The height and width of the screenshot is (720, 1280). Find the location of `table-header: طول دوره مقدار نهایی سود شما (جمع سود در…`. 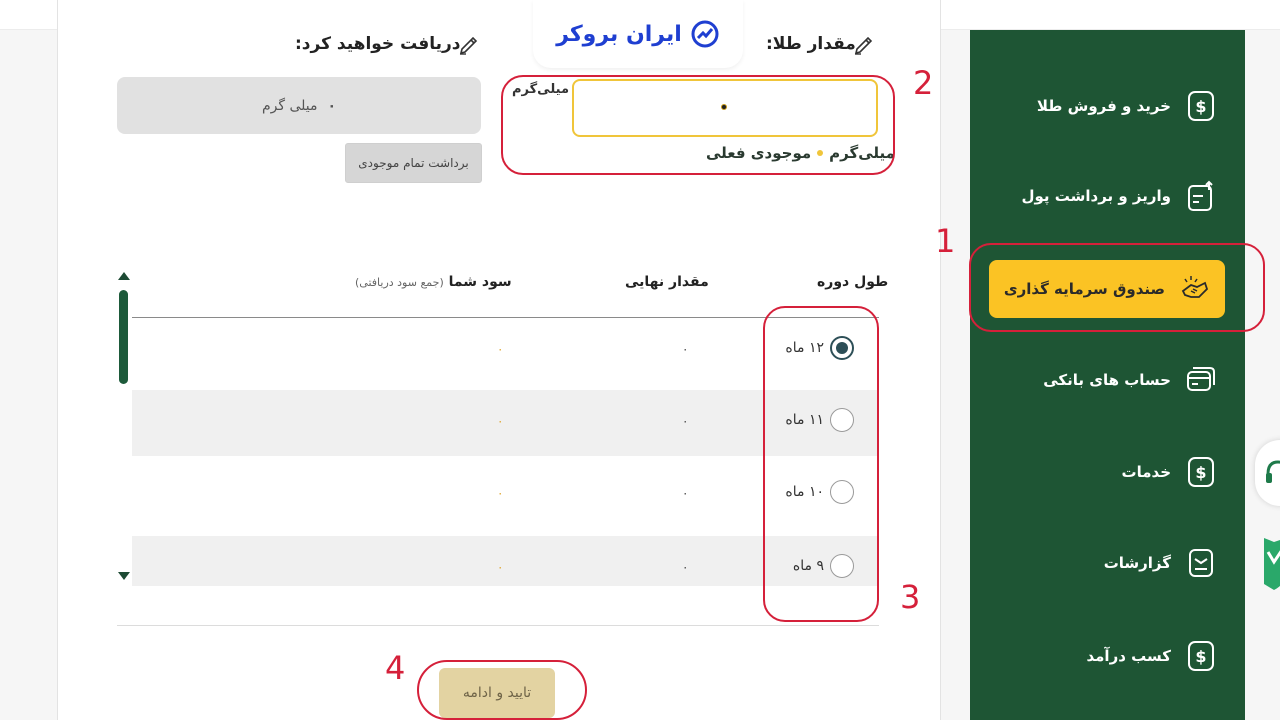

table-header: طول دوره مقدار نهایی سود شما (جمع سود در… is located at coordinates (510, 292).